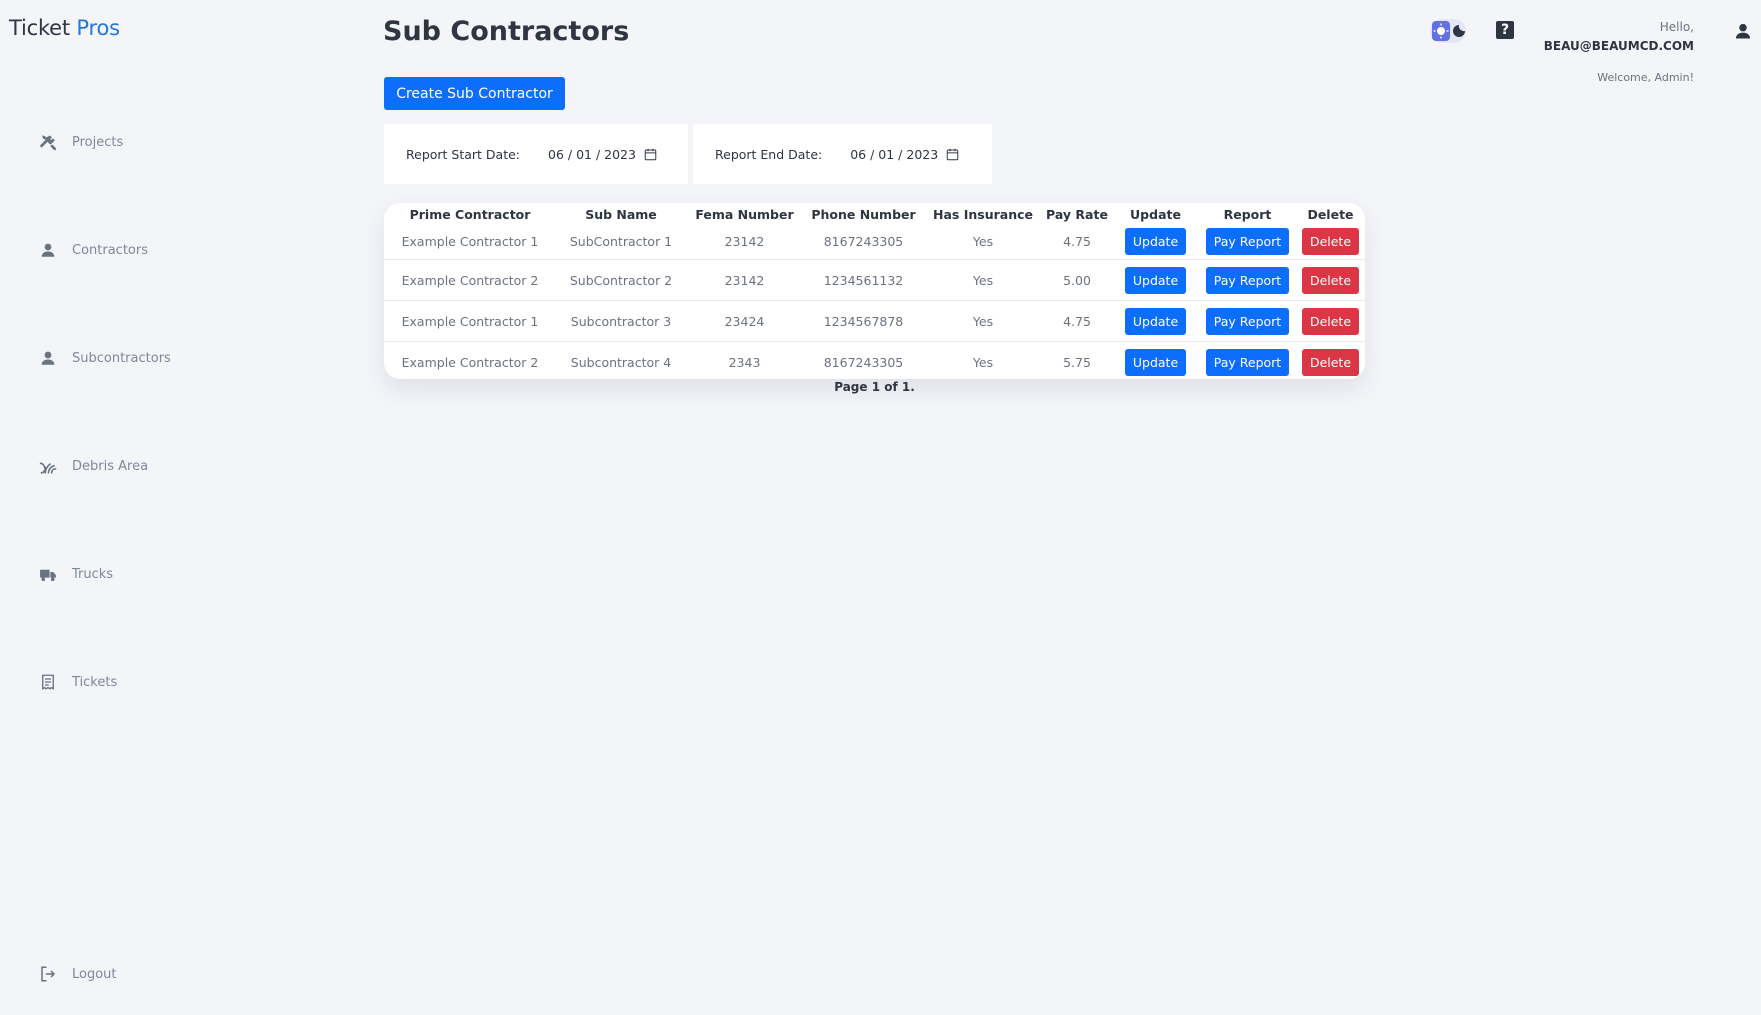 This screenshot has height=1015, width=1761. What do you see at coordinates (77, 974) in the screenshot?
I see `sidebar-item-logout: Logout` at bounding box center [77, 974].